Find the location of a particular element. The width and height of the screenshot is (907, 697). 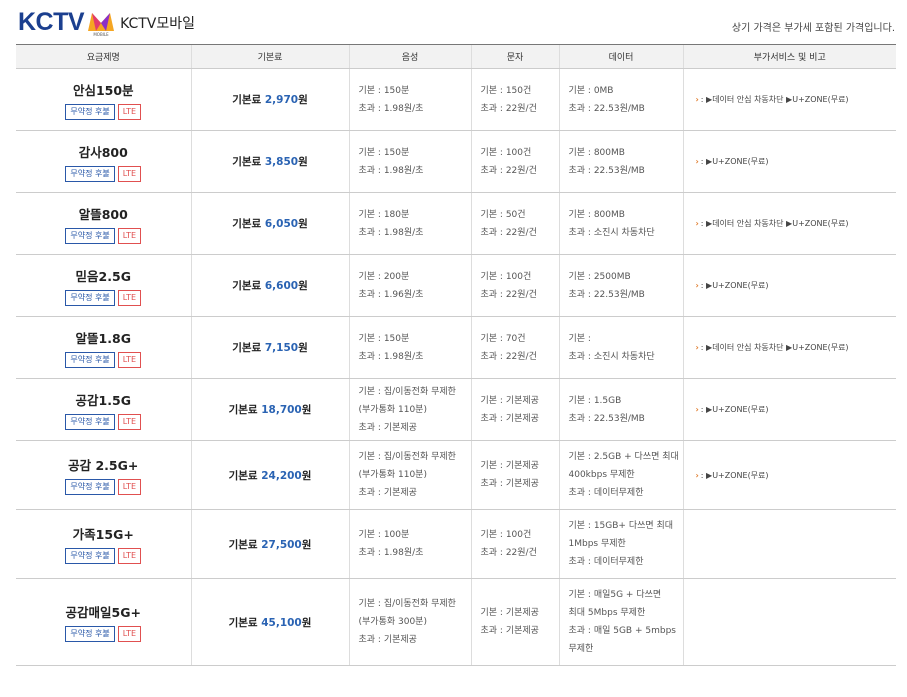

header-base-fee: 기본료 is located at coordinates (269, 56).